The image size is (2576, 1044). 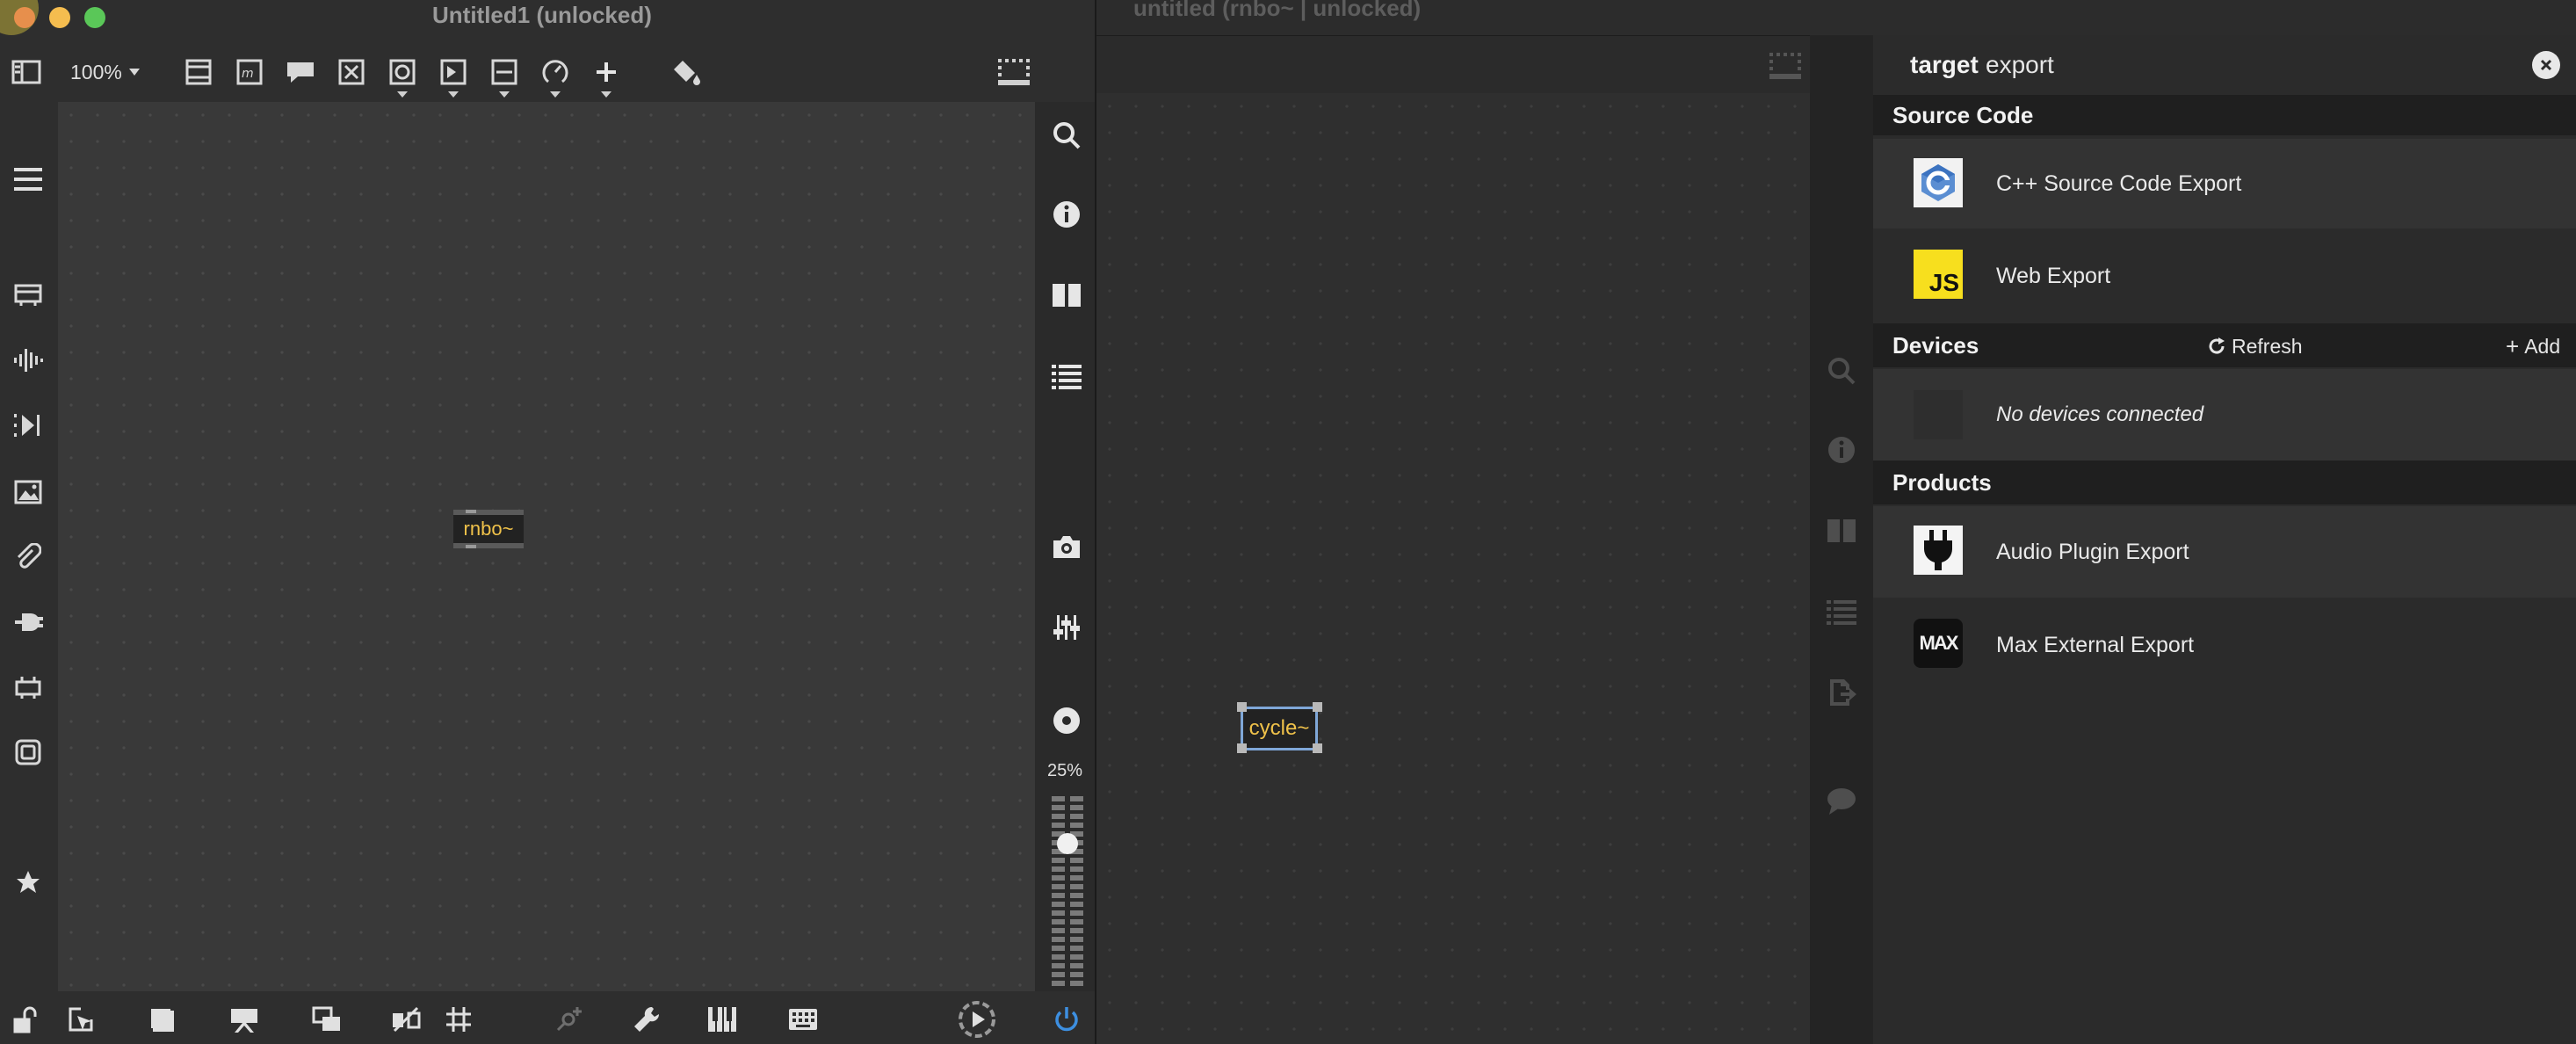 What do you see at coordinates (687, 72) in the screenshot?
I see `paint-bucket-icon` at bounding box center [687, 72].